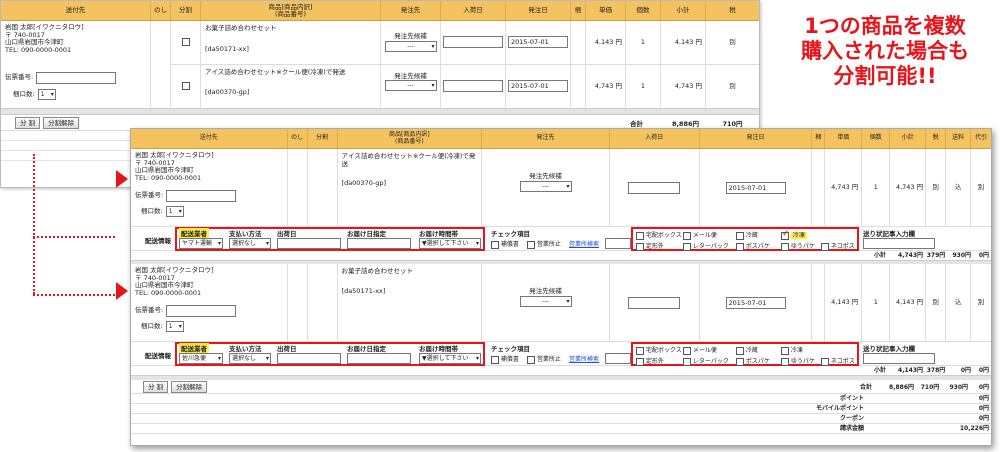  Describe the element at coordinates (643, 10) in the screenshot. I see `col-qty: 個数` at that location.